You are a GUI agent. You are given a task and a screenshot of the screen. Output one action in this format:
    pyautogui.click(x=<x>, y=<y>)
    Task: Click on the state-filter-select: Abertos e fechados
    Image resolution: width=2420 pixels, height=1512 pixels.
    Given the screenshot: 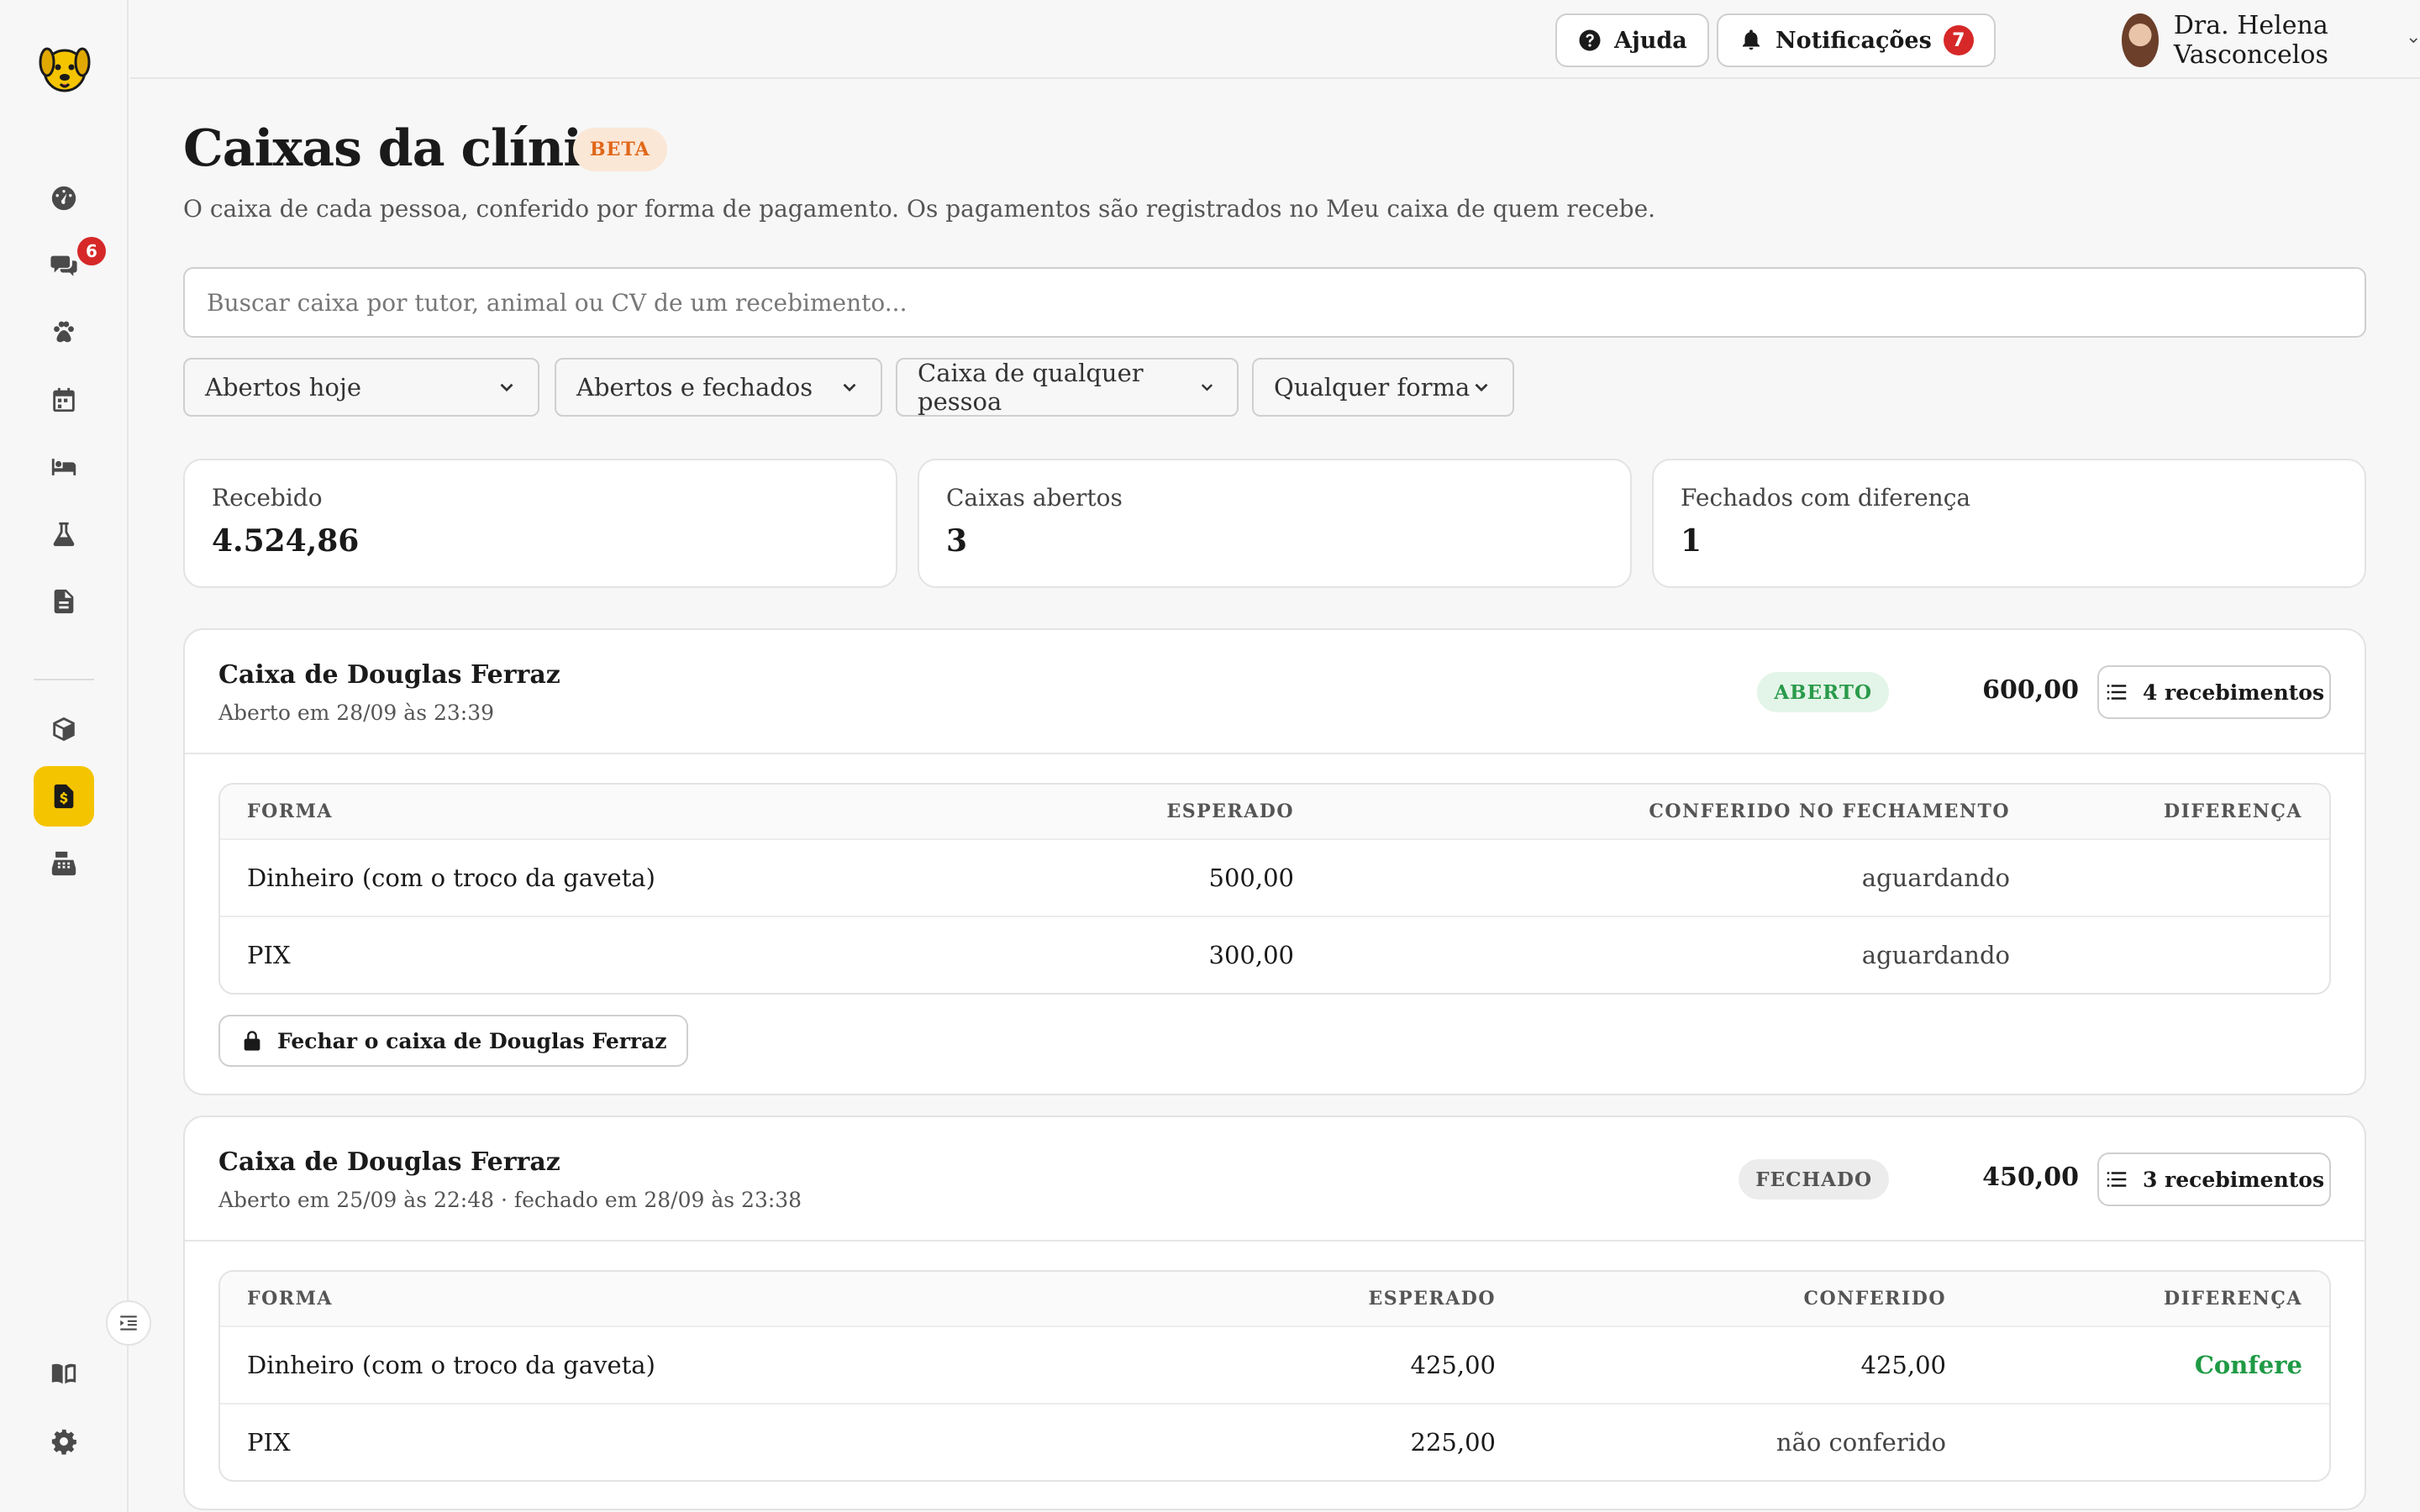 What is the action you would take?
    pyautogui.click(x=719, y=387)
    